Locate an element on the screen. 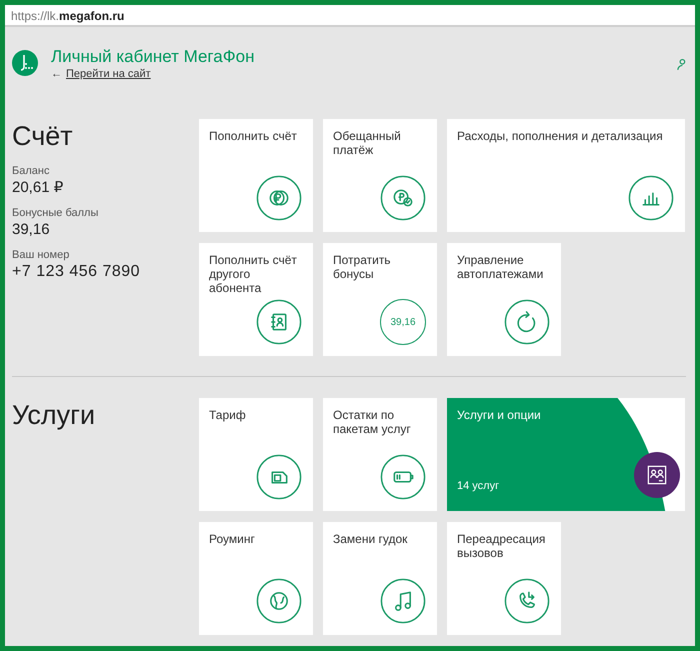 The image size is (700, 651). back-arrow: ← is located at coordinates (56, 74).